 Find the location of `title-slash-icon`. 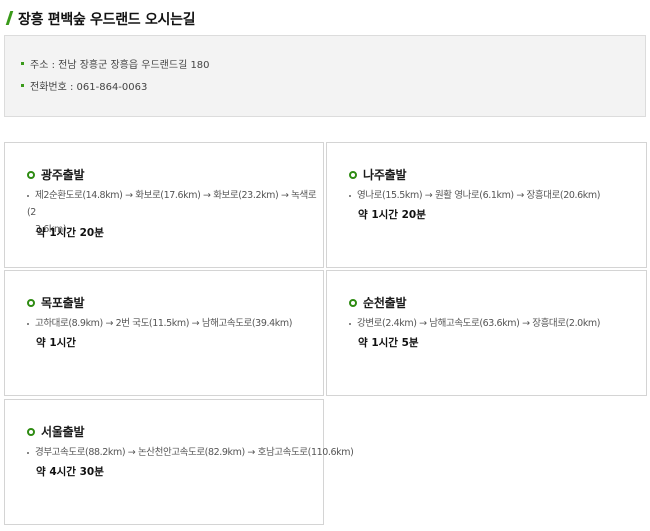

title-slash-icon is located at coordinates (9, 19).